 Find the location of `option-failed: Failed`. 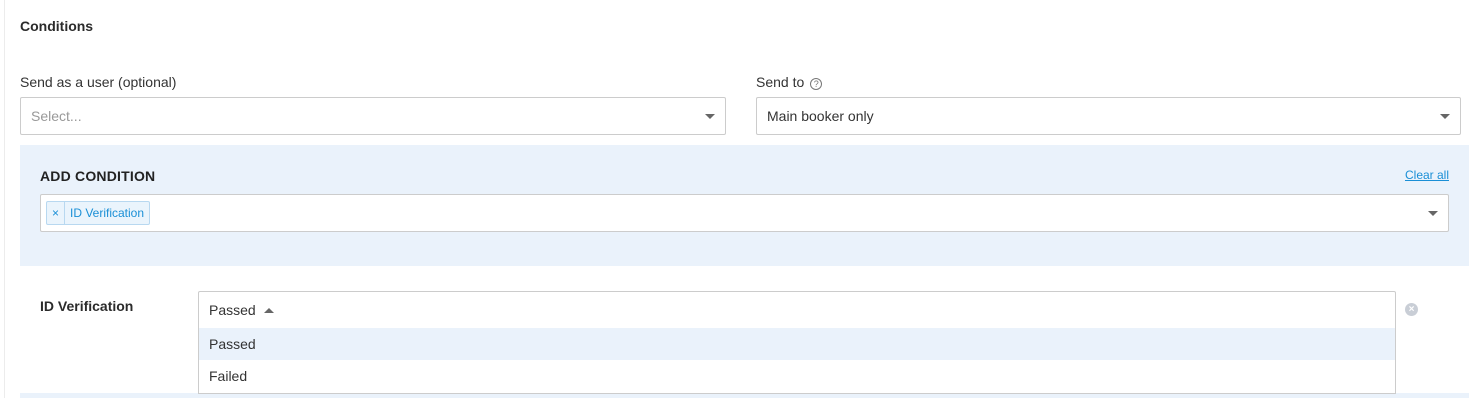

option-failed: Failed is located at coordinates (797, 376).